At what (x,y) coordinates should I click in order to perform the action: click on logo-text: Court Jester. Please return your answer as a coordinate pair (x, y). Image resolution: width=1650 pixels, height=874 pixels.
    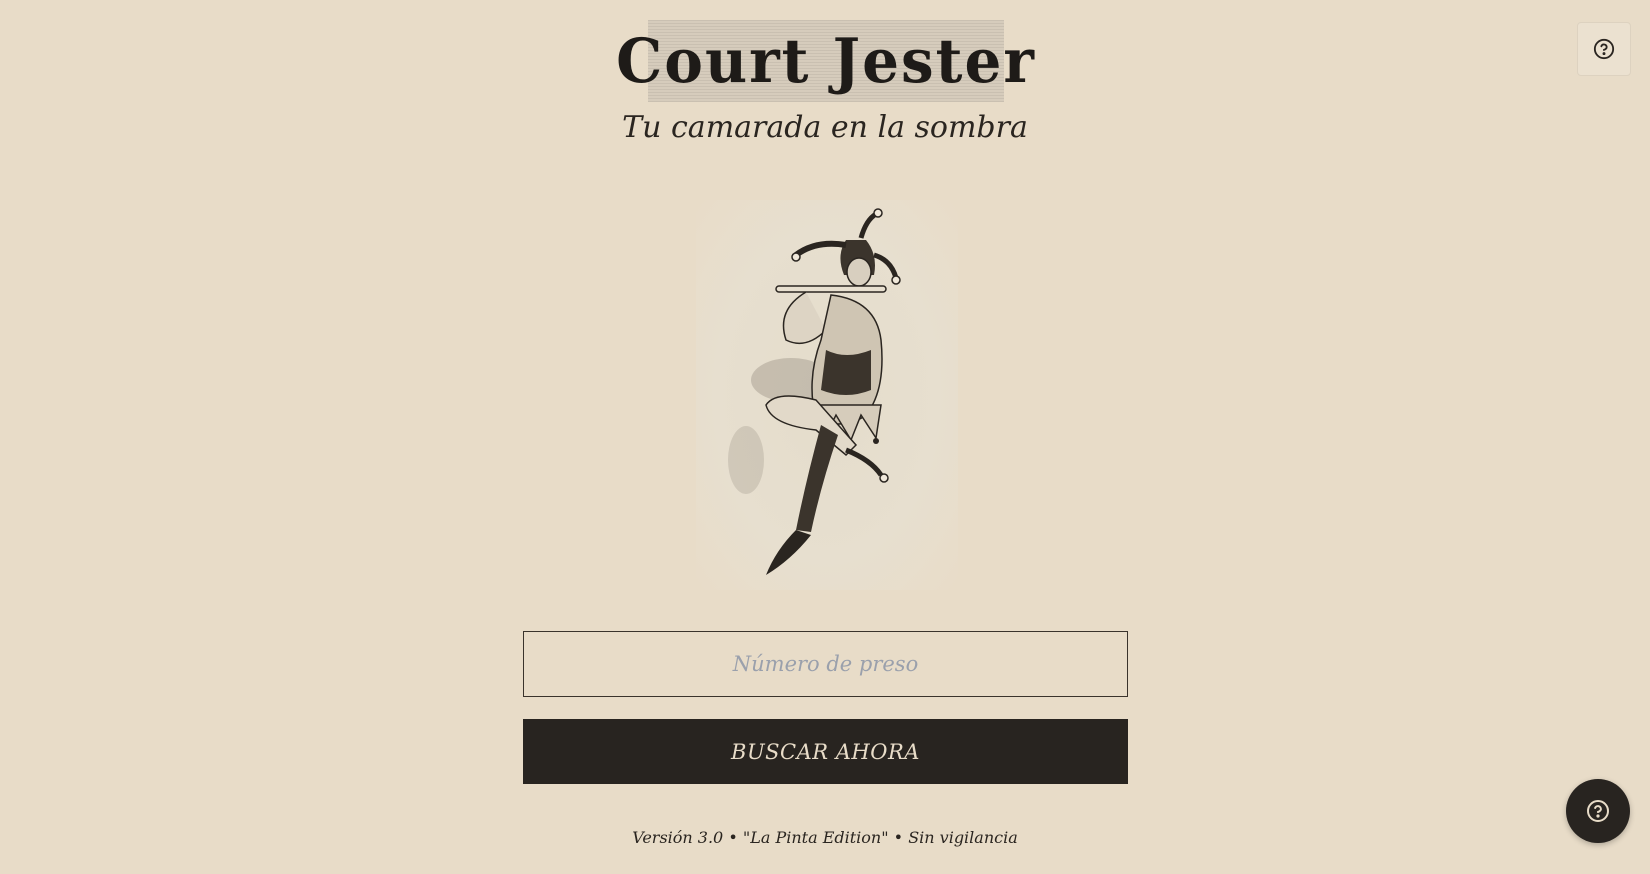
    Looking at the image, I should click on (826, 61).